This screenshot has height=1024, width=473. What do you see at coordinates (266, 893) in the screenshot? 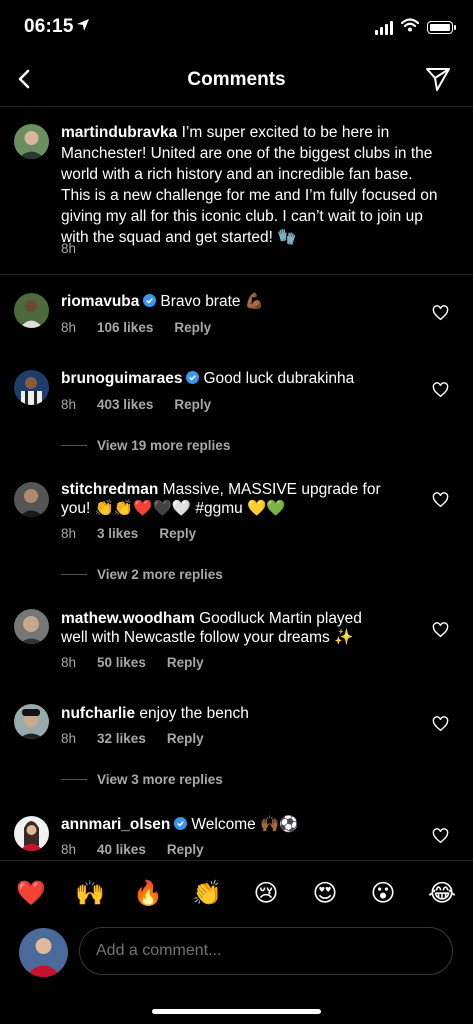
I see `emoji-crying-button: 😢` at bounding box center [266, 893].